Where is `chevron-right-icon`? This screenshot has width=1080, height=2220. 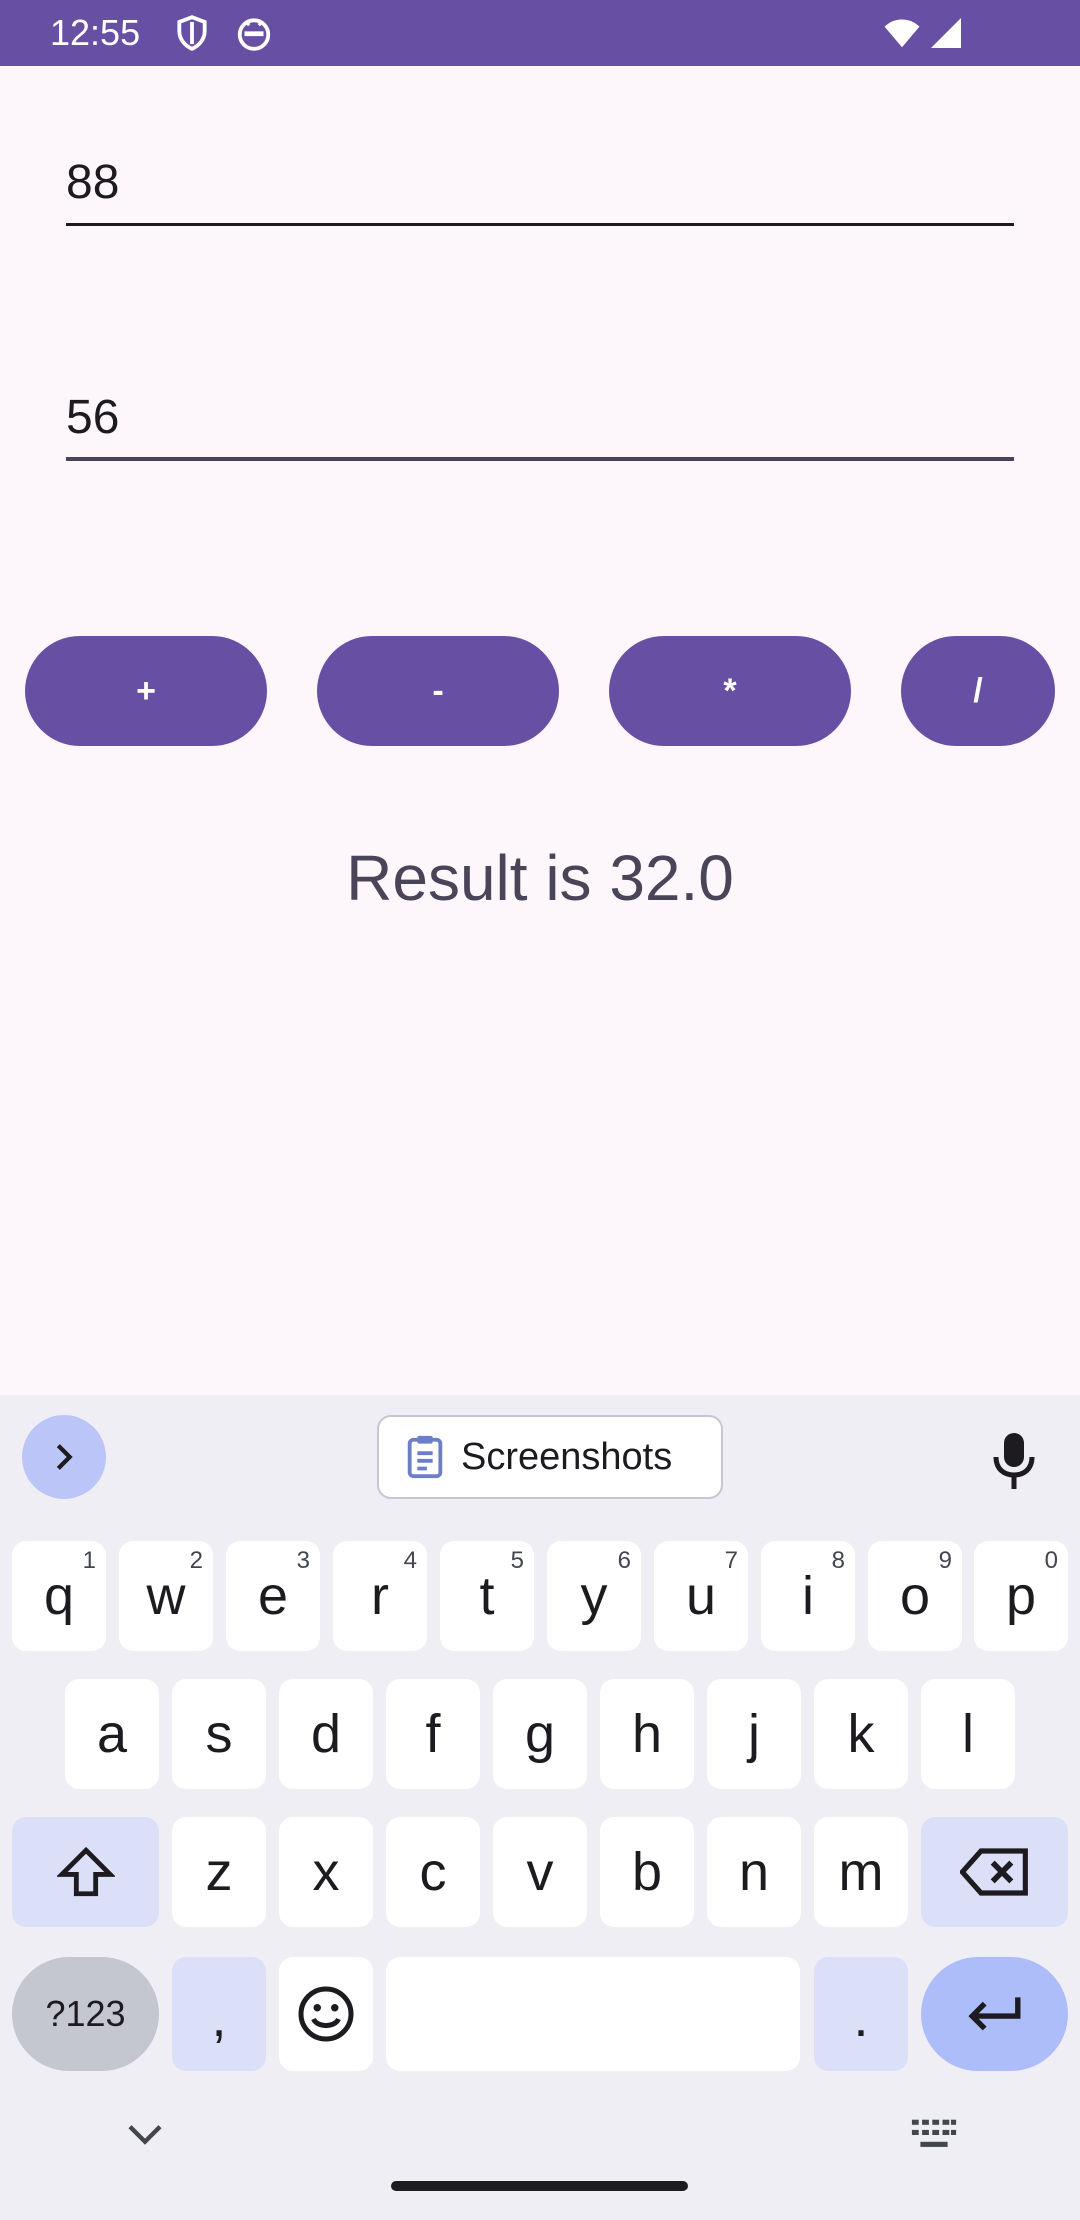 chevron-right-icon is located at coordinates (64, 1457).